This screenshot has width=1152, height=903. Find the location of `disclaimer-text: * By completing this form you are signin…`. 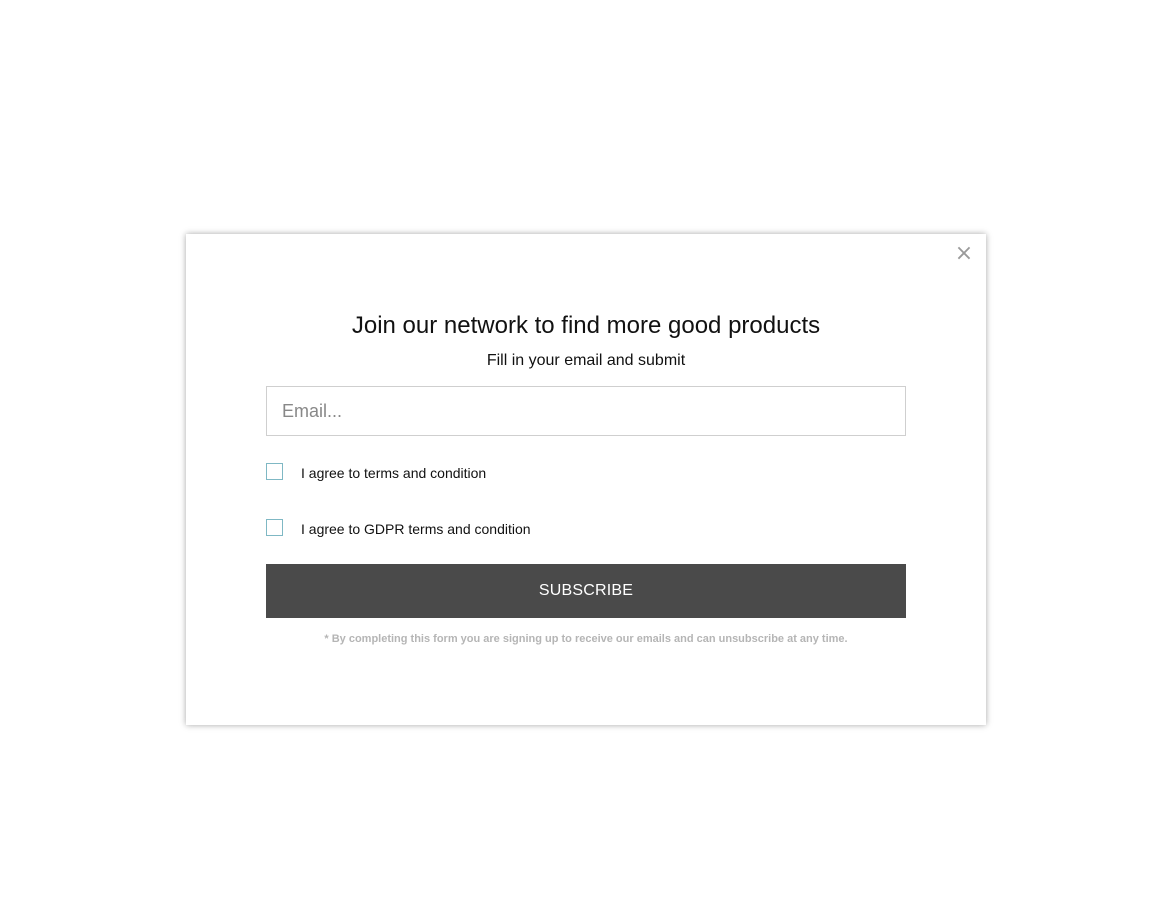

disclaimer-text: * By completing this form you are signin… is located at coordinates (586, 639).